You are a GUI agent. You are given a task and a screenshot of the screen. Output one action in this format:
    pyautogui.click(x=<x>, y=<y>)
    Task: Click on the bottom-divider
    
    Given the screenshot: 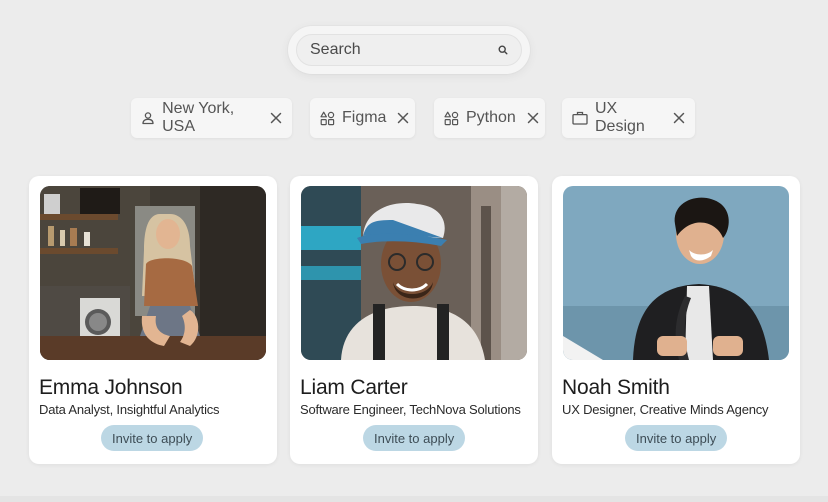 What is the action you would take?
    pyautogui.click(x=414, y=499)
    